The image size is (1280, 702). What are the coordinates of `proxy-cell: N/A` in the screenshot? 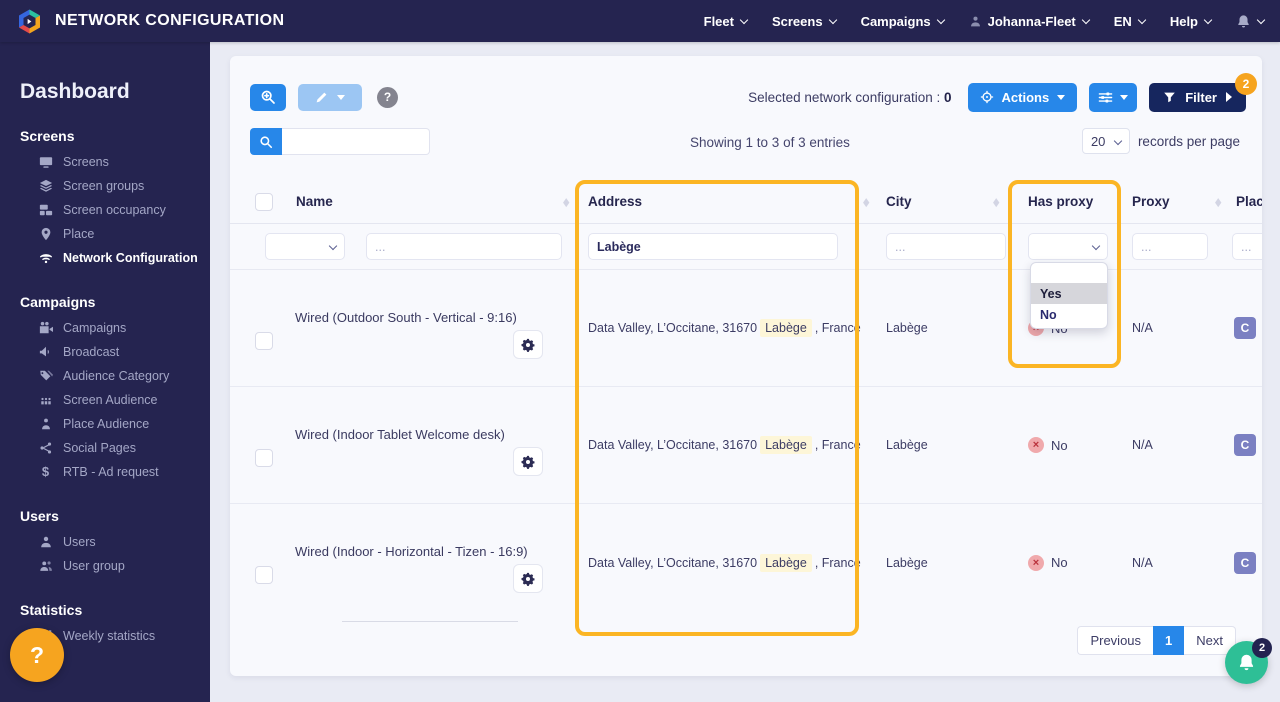 It's located at (1142, 562).